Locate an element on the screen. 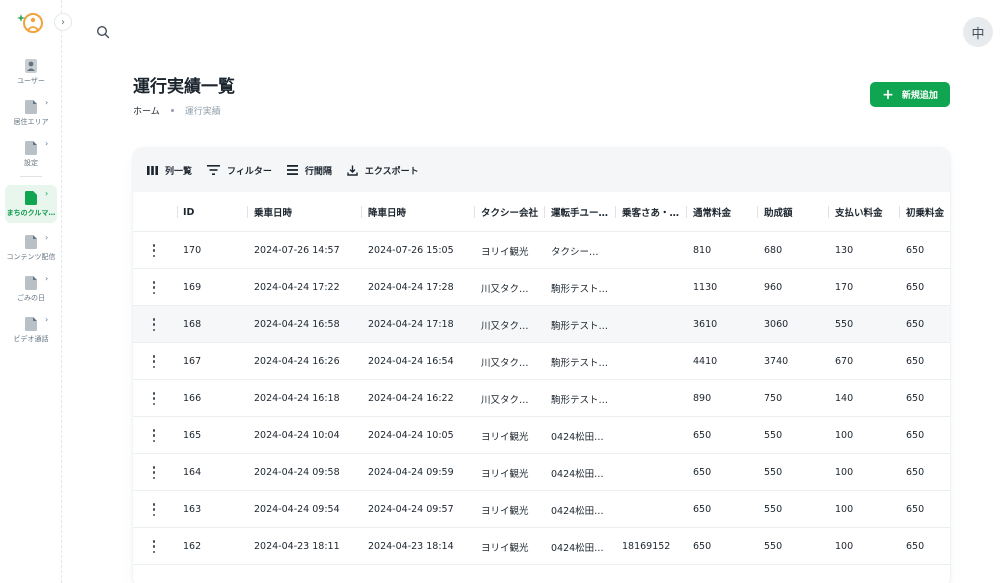 Image resolution: width=1000 pixels, height=583 pixels. table-cell: 960 is located at coordinates (773, 287).